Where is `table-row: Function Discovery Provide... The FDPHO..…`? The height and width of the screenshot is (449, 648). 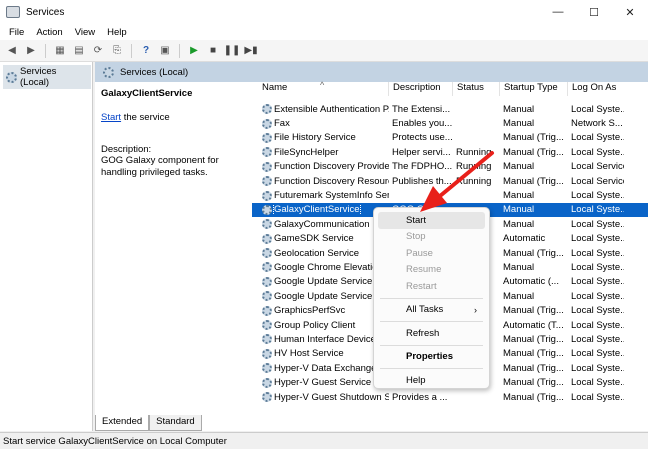
table-row: Function Discovery Provide... The FDPHO..… is located at coordinates (450, 167).